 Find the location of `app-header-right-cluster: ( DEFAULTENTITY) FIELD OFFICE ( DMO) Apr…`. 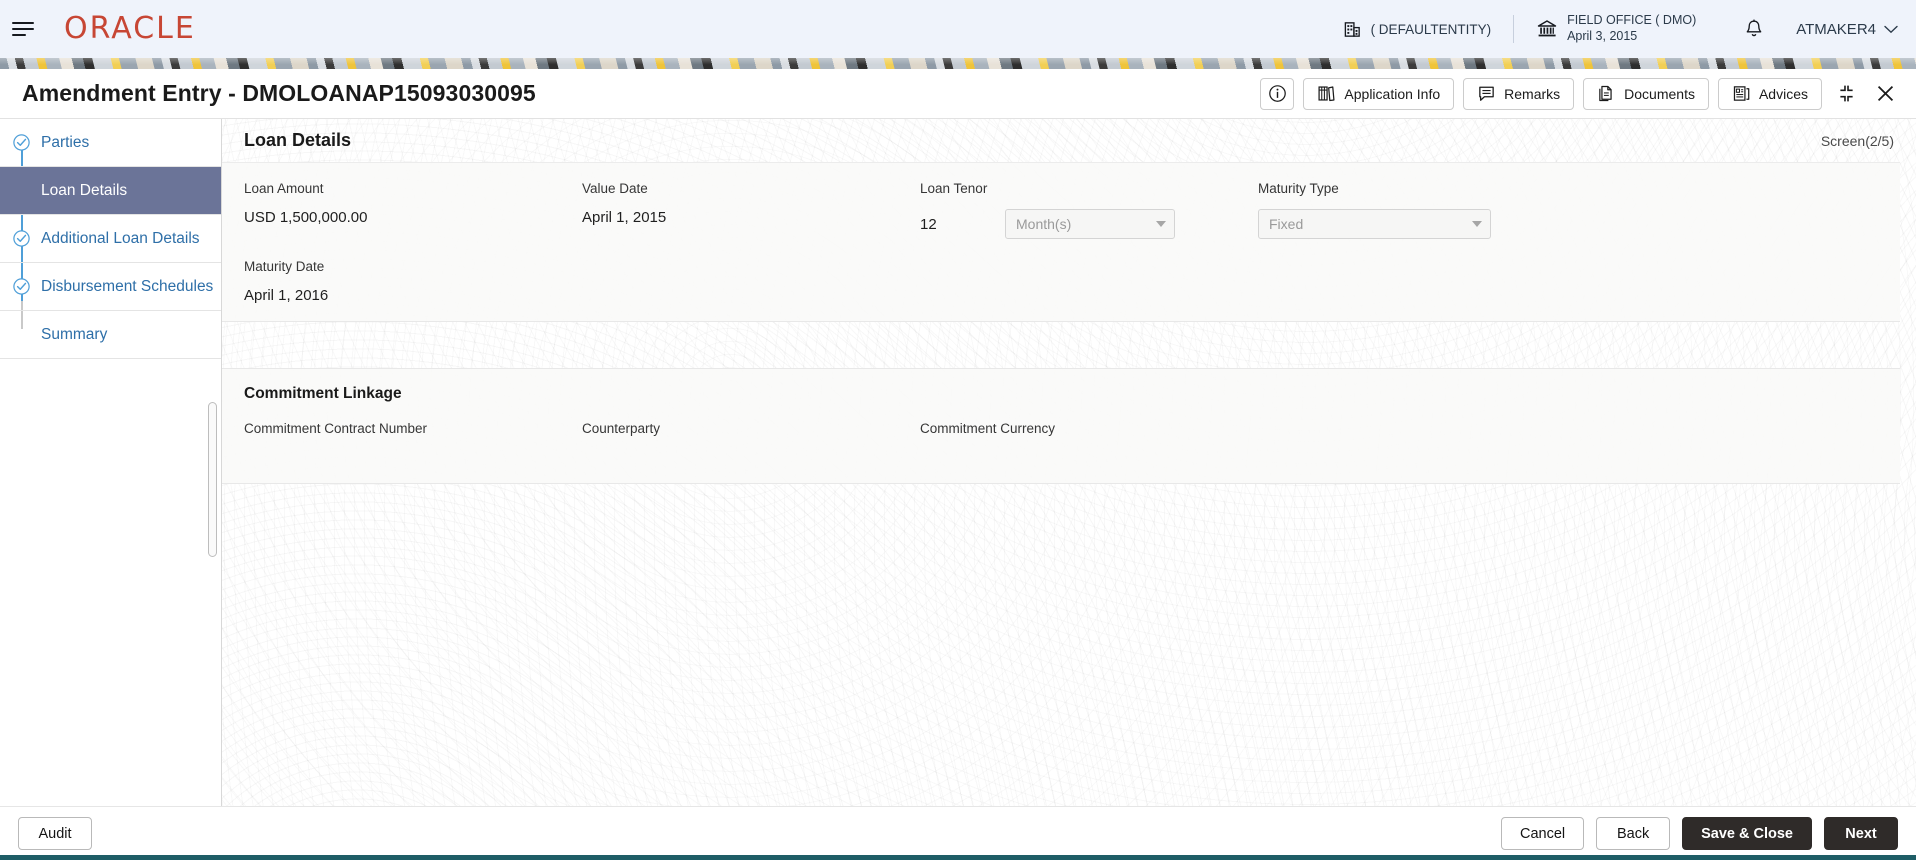

app-header-right-cluster: ( DEFAULTENTITY) FIELD OFFICE ( DMO) Apr… is located at coordinates (1618, 28).